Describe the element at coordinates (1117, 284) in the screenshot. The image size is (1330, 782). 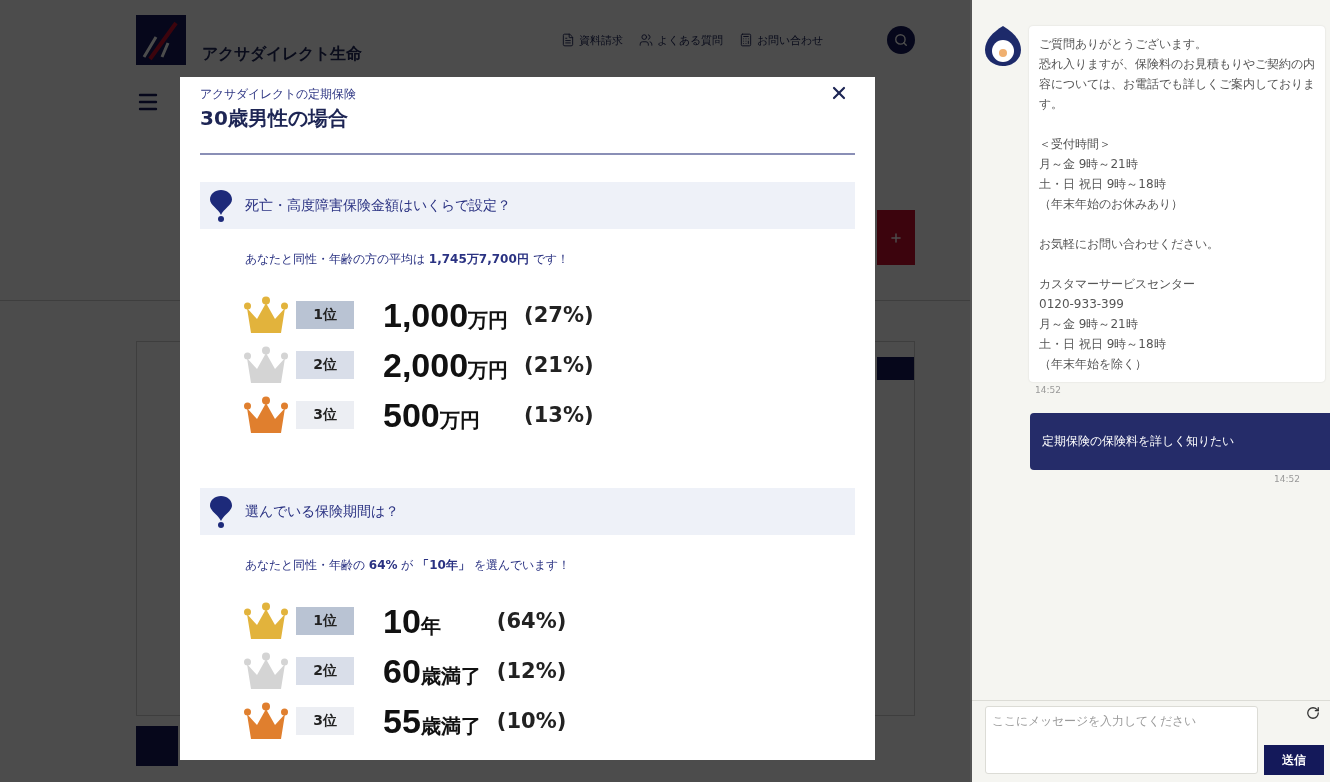
I see `message-text: カスタマーサービスセンター` at that location.